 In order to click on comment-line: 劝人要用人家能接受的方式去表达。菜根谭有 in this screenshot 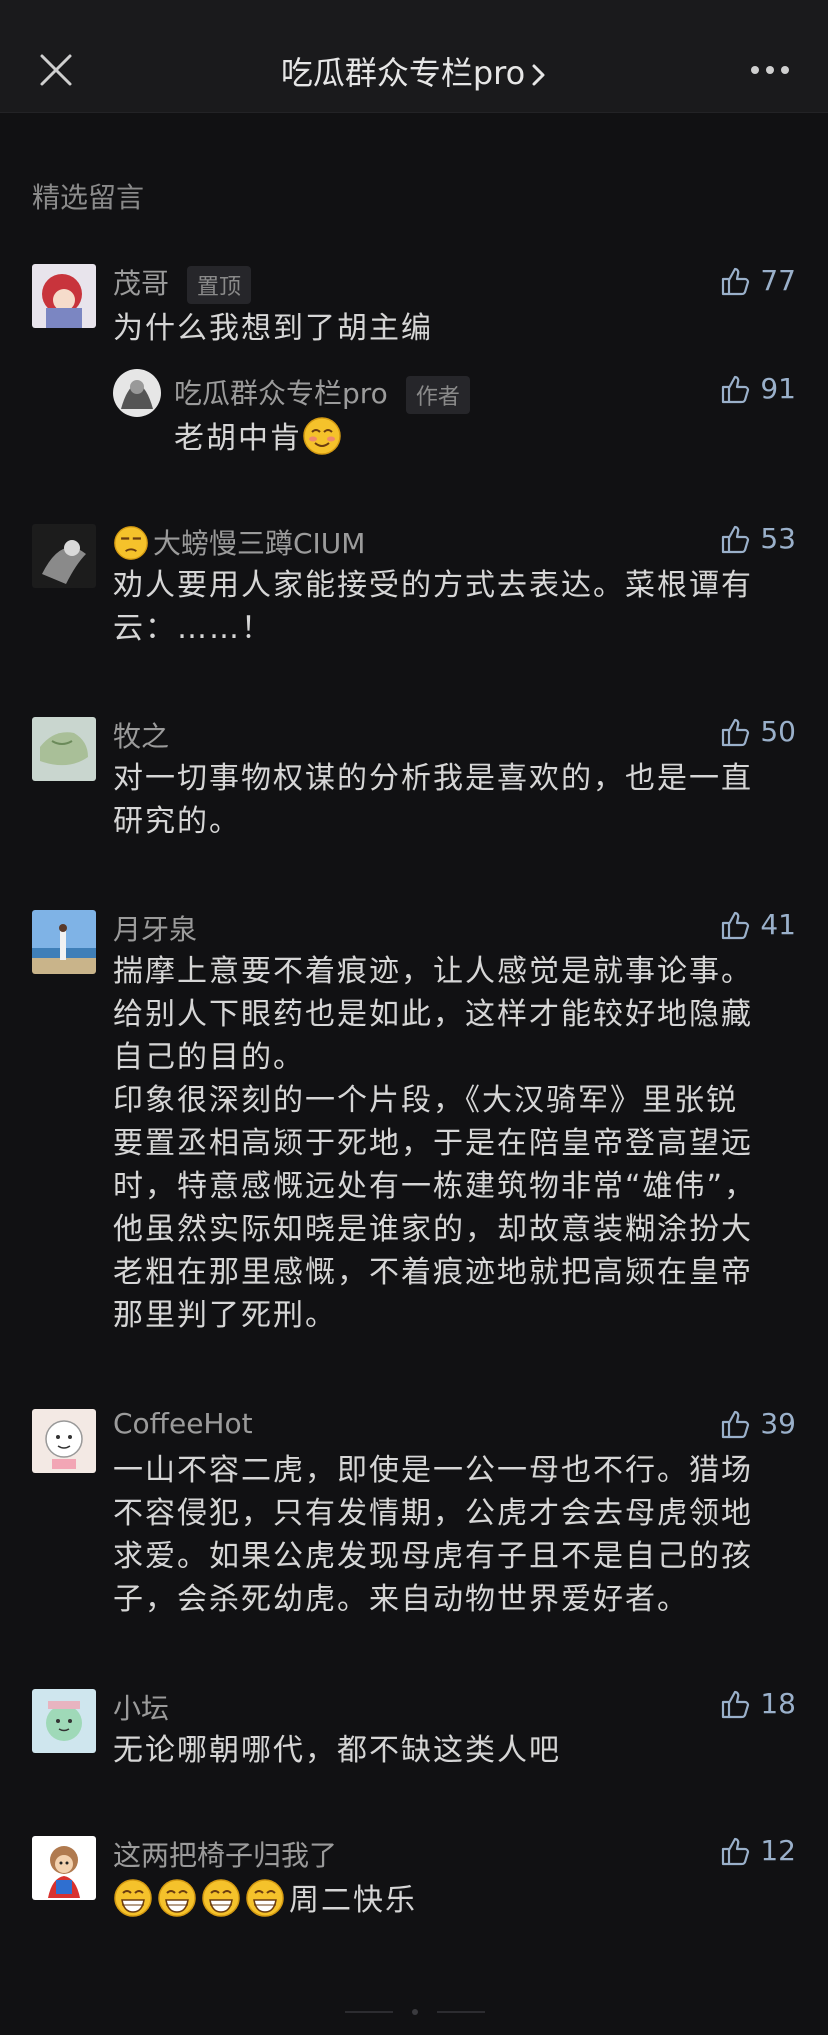, I will do `click(433, 585)`.